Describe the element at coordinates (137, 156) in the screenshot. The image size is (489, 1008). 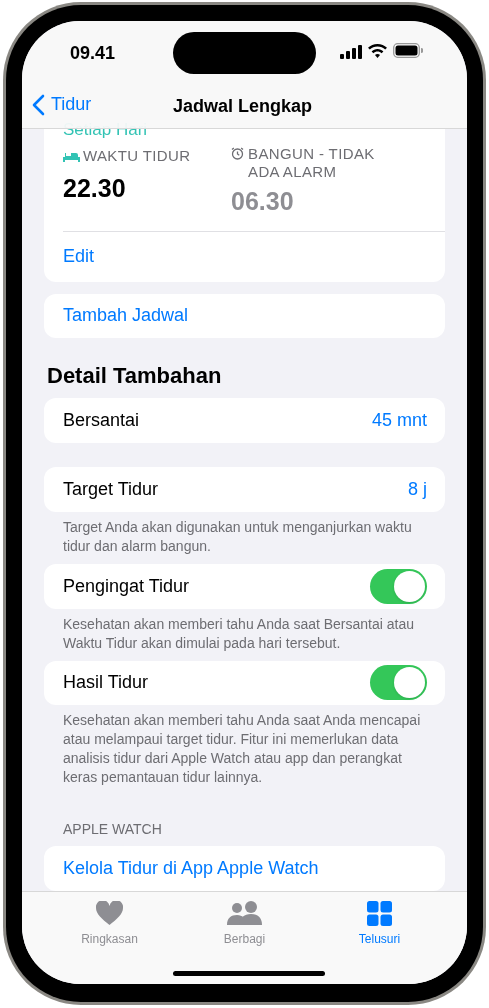
I see `bedtime-label: WAKTU TIDUR` at that location.